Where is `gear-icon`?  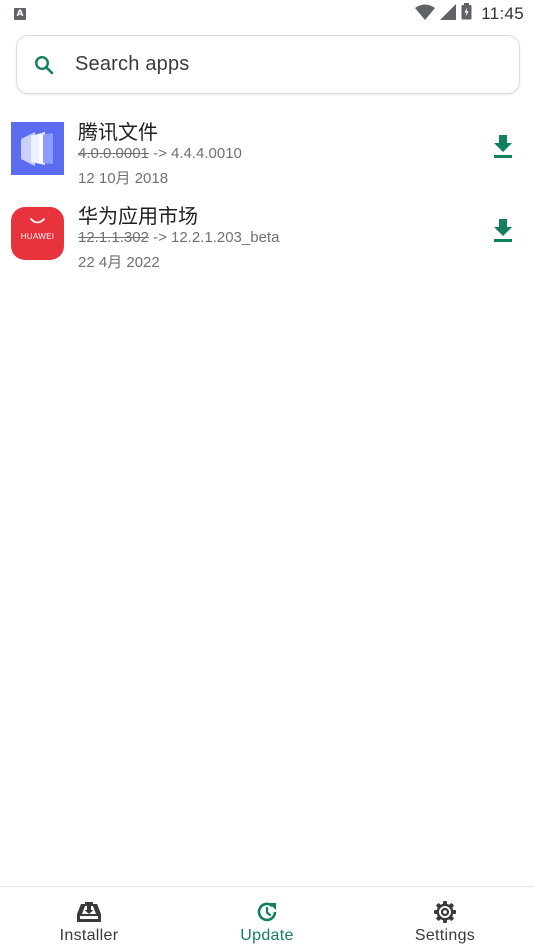
gear-icon is located at coordinates (445, 912).